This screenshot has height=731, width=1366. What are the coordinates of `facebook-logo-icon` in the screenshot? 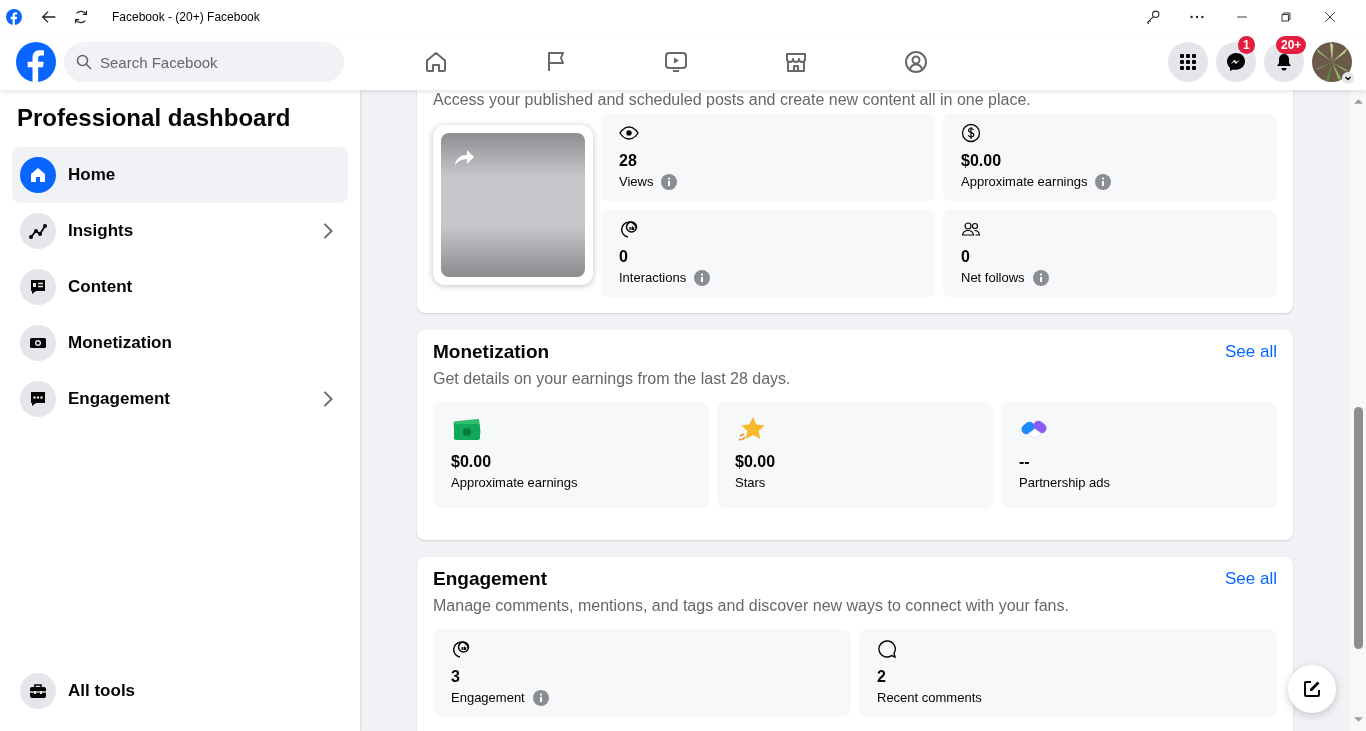 It's located at (14, 17).